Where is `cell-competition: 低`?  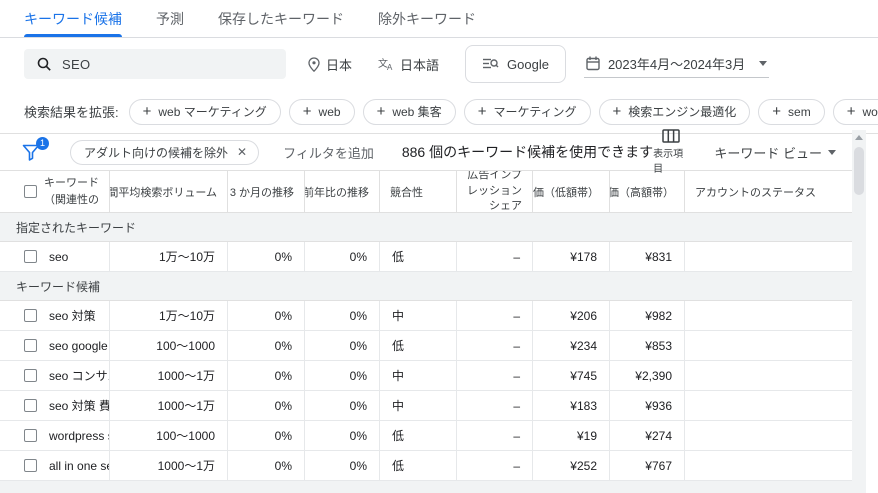 cell-competition: 低 is located at coordinates (418, 435).